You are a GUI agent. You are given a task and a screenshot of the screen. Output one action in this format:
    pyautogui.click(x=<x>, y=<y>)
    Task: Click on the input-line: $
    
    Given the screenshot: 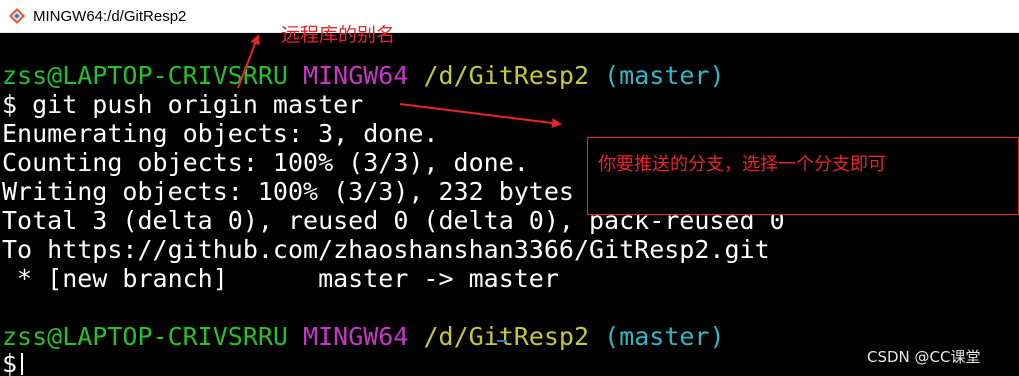 What is the action you would take?
    pyautogui.click(x=13, y=362)
    